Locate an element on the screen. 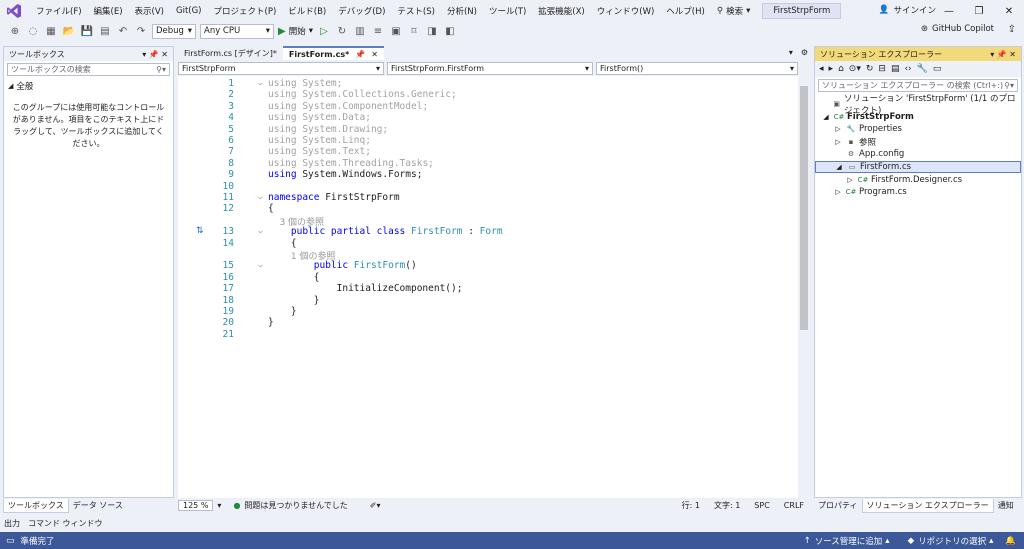  code-line: using System.Windows.Forms; is located at coordinates (345, 174).